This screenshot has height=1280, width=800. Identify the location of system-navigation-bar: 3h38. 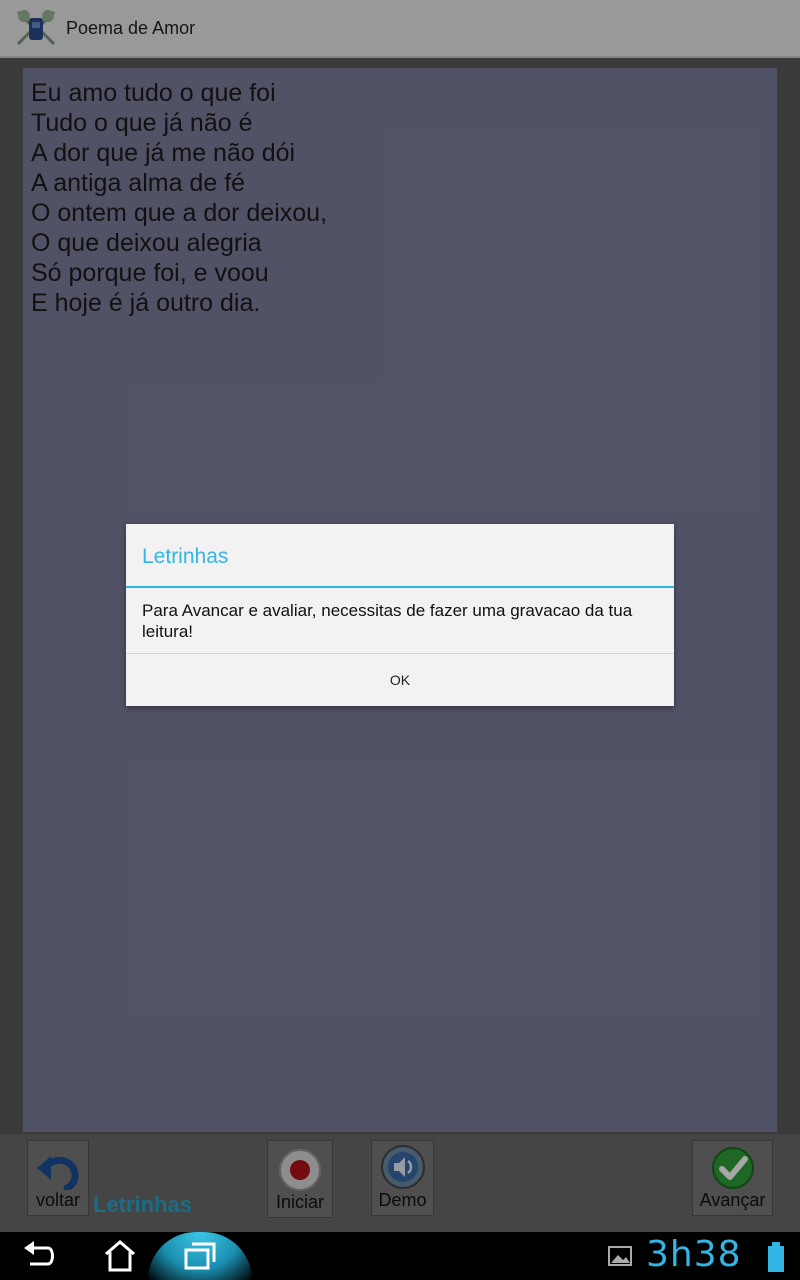
(400, 1256).